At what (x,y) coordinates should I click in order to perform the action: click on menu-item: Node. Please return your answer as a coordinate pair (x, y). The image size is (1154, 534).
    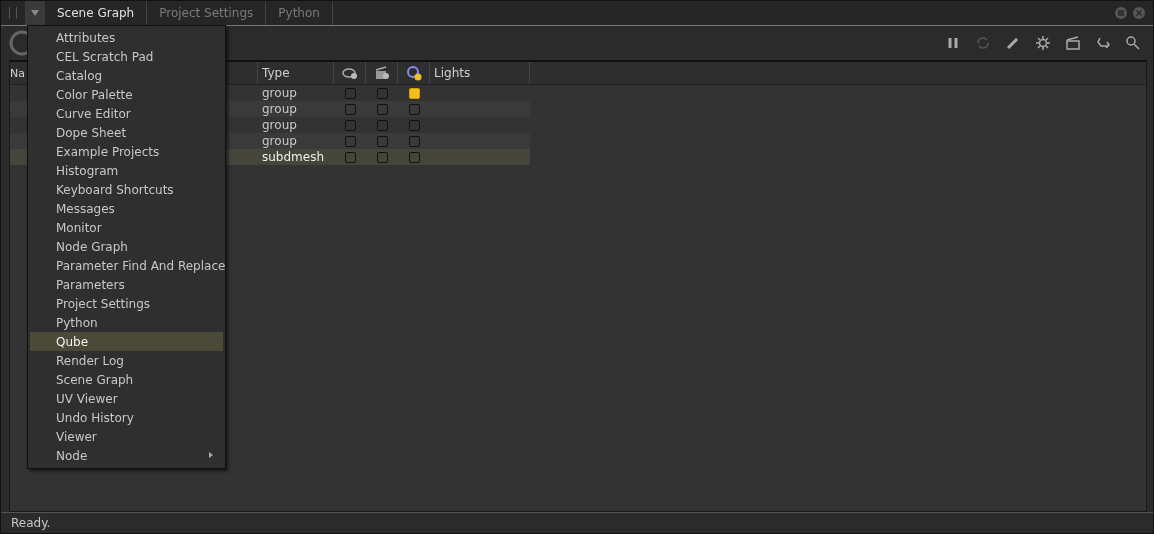
    Looking at the image, I should click on (126, 455).